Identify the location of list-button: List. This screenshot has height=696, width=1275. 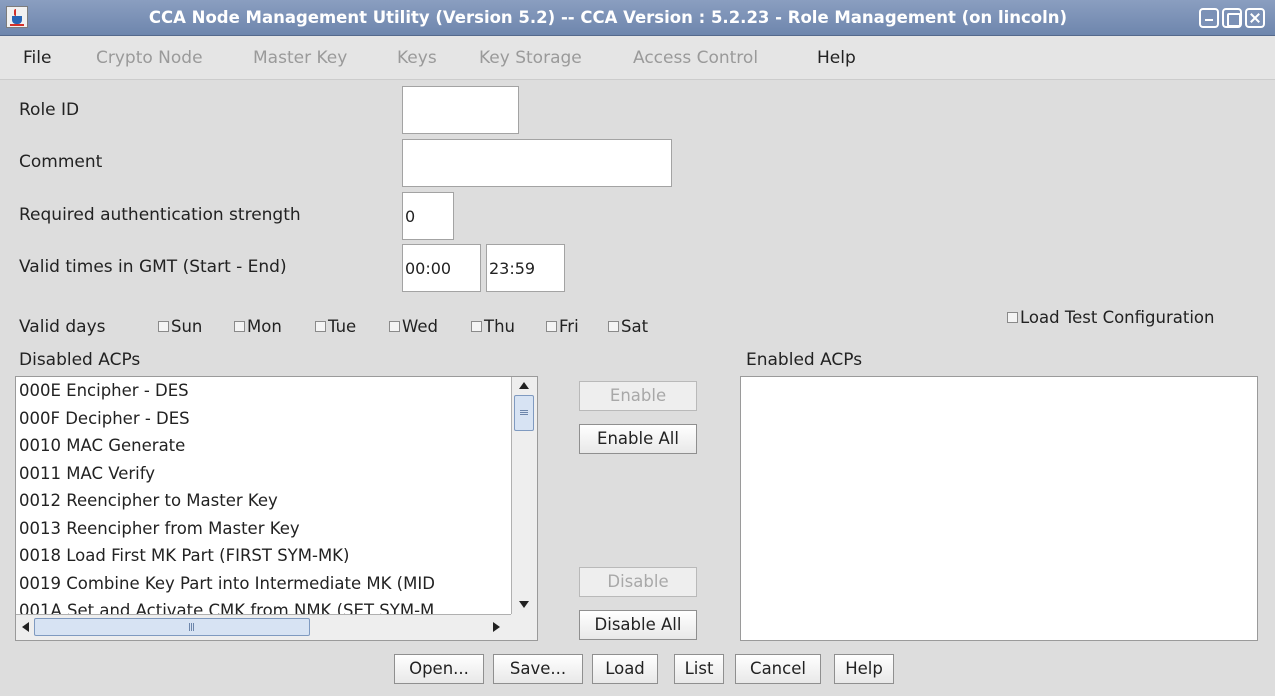
(699, 669).